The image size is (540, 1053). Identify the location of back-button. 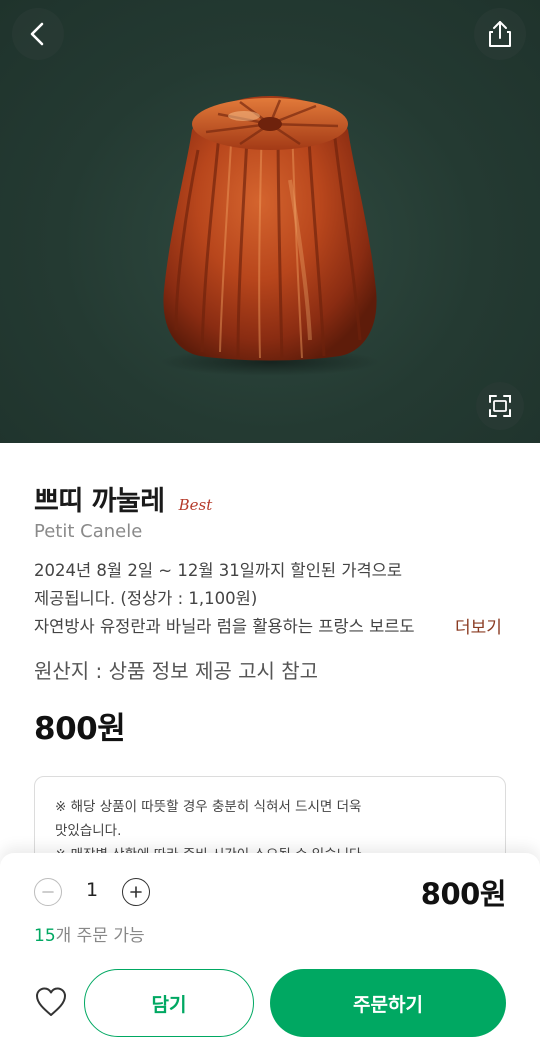
(38, 34).